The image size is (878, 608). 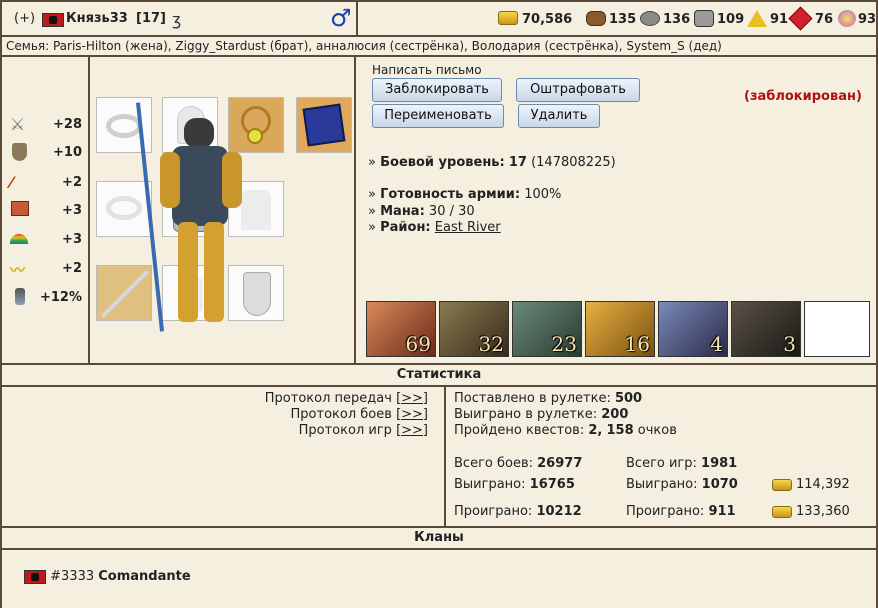 What do you see at coordinates (547, 19) in the screenshot?
I see `gold-value: 70,586` at bounding box center [547, 19].